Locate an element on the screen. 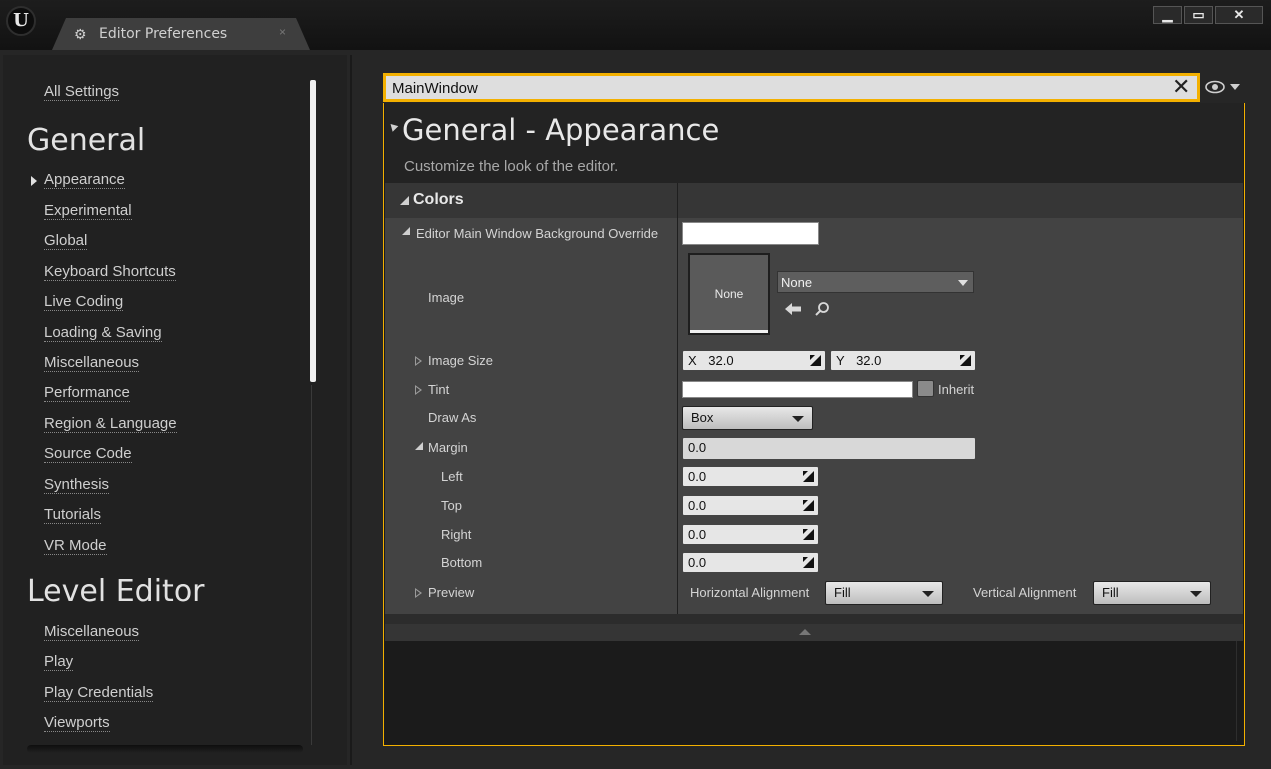 The image size is (1271, 769). view-options-caret-icon is located at coordinates (1235, 87).